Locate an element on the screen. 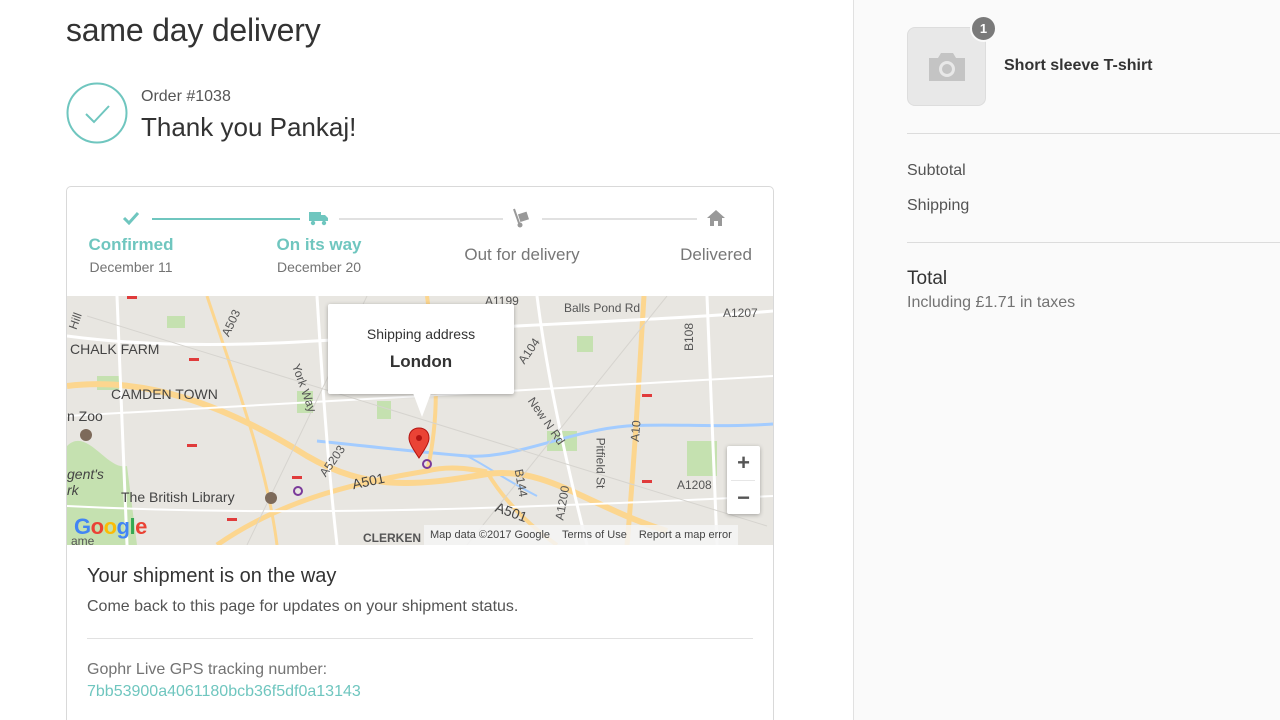 This screenshot has height=720, width=1280. zoom-in-button: + is located at coordinates (743, 463).